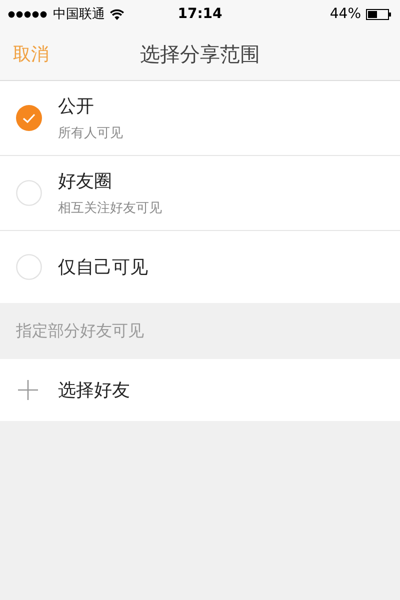 The width and height of the screenshot is (400, 600). I want to click on plus-icon, so click(28, 390).